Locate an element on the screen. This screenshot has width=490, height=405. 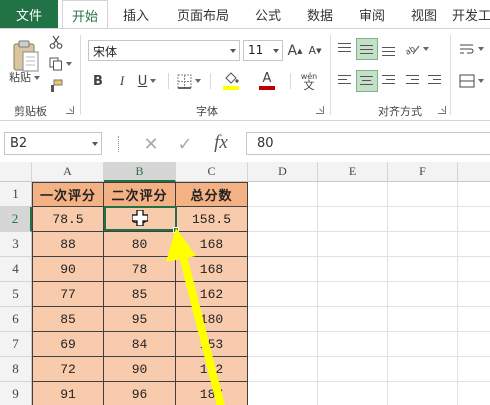
row-header: 5 is located at coordinates (16, 294).